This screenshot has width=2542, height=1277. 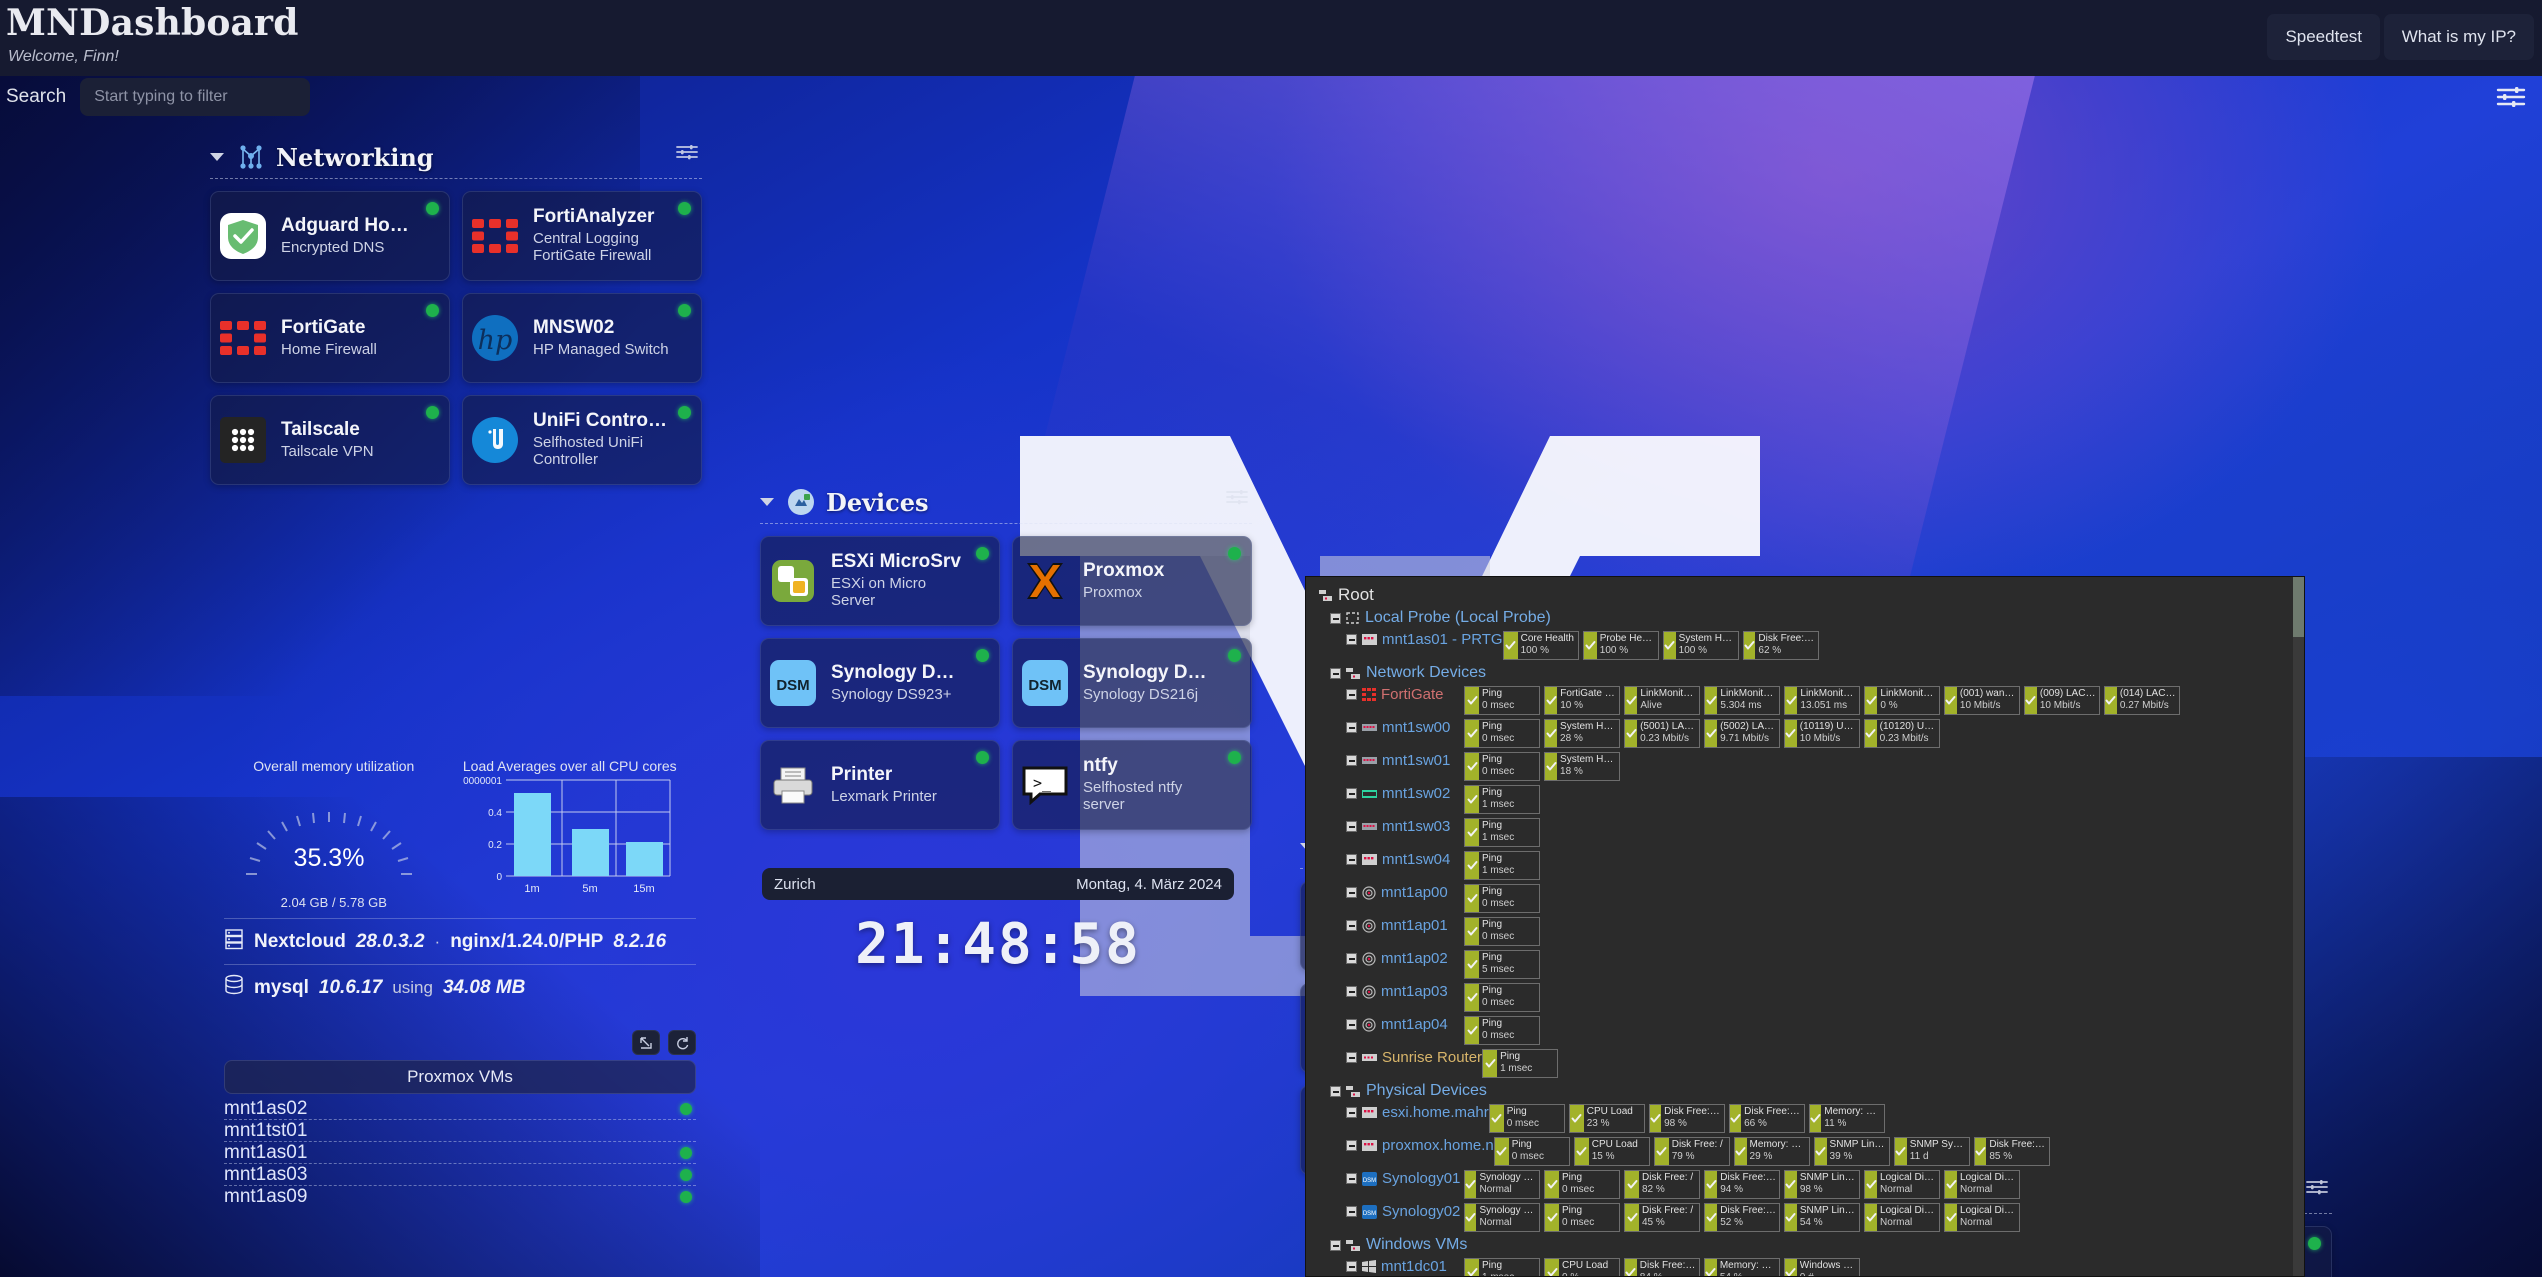 What do you see at coordinates (1807, 865) in the screenshot?
I see `prtg-tree-row: mnt1sw04 Ping 1 msec` at bounding box center [1807, 865].